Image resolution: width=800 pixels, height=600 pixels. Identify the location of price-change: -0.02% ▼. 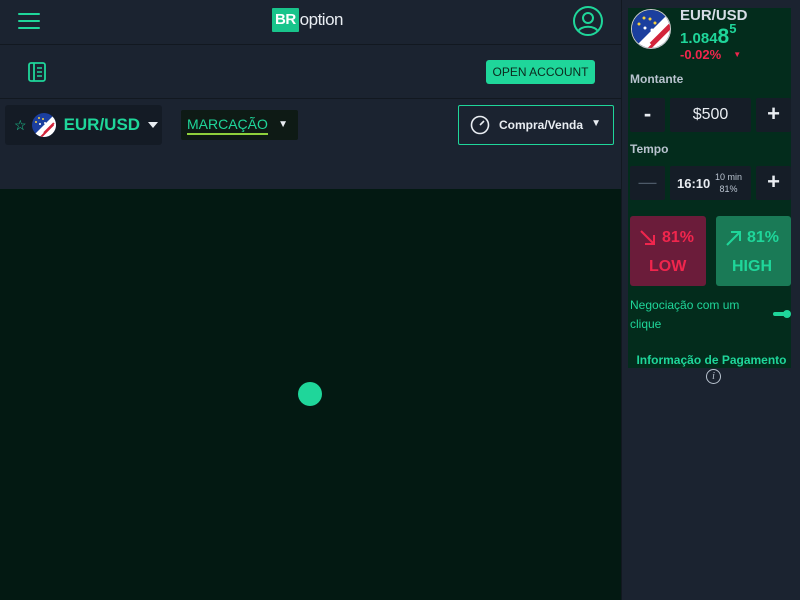
(711, 54).